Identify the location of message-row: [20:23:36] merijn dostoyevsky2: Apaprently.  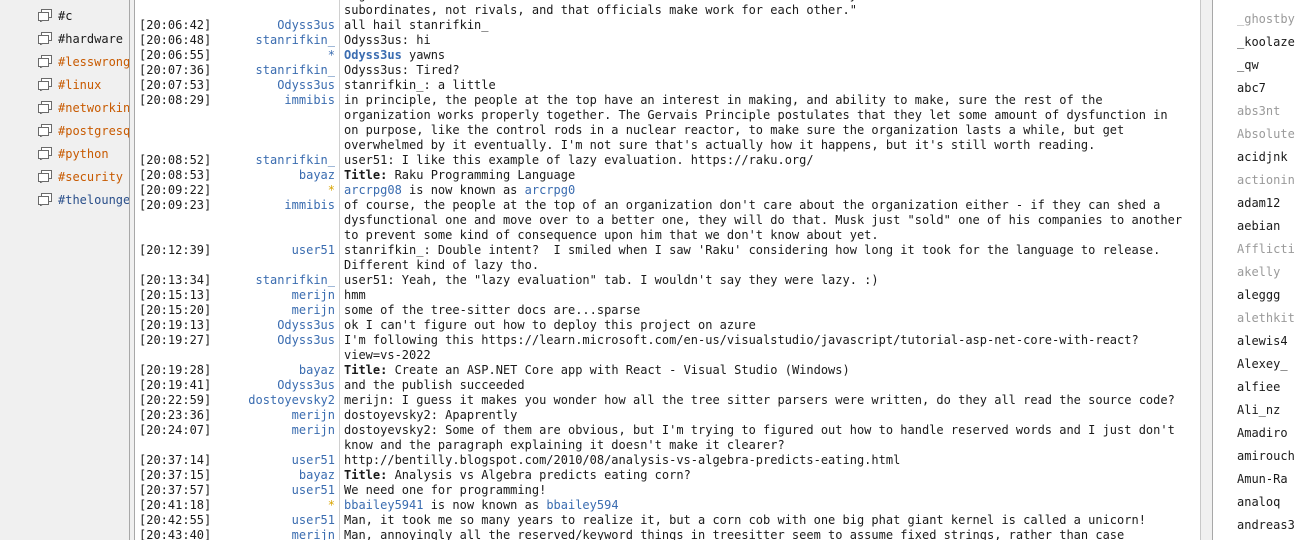
(667, 415).